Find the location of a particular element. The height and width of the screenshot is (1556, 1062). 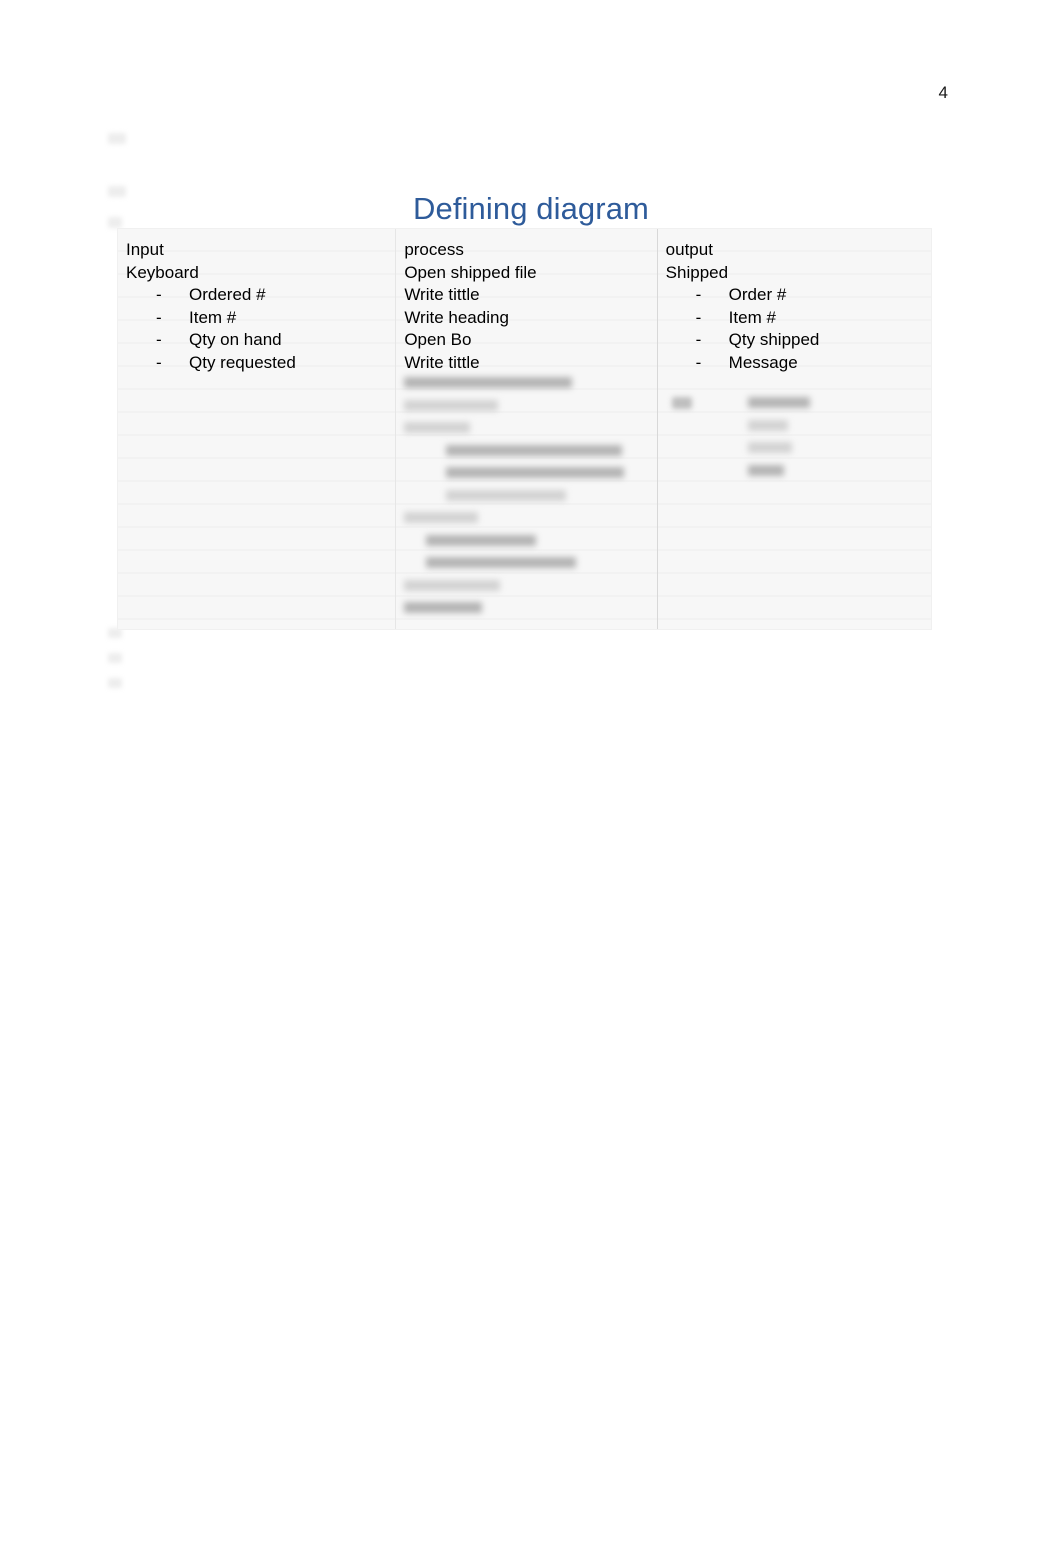

column-header-input: Input is located at coordinates (145, 249).